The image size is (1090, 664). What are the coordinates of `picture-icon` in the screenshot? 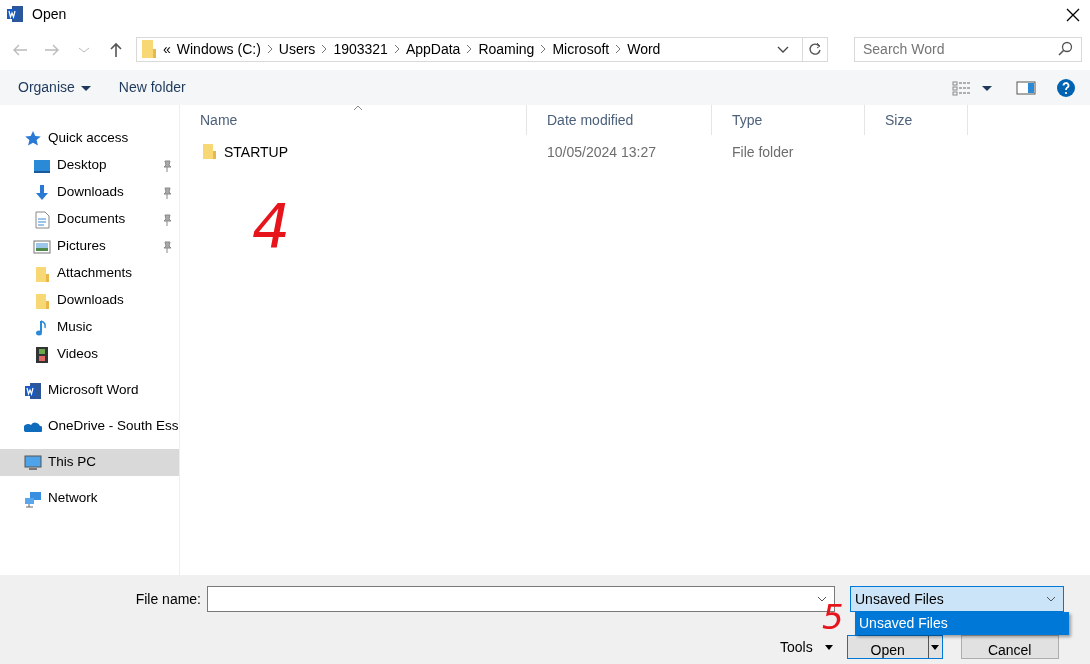 It's located at (42, 246).